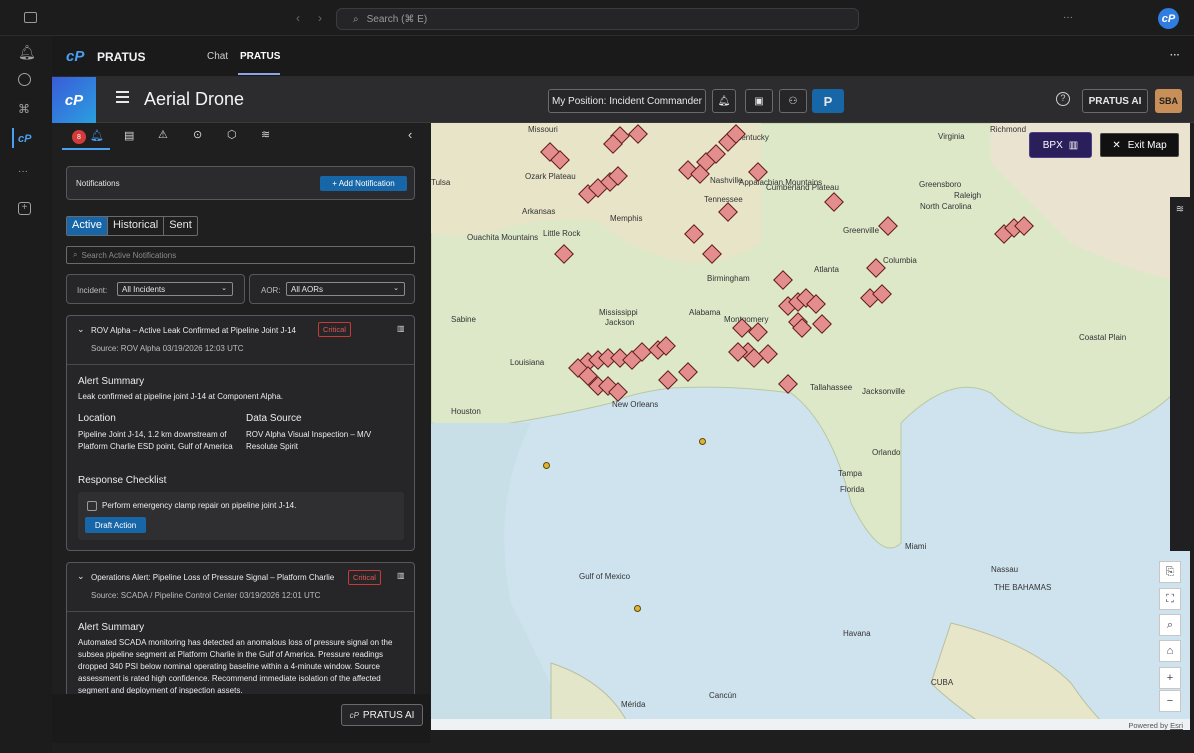 This screenshot has width=1194, height=753. Describe the element at coordinates (79, 137) in the screenshot. I see `notification-count-badge: 8` at that location.